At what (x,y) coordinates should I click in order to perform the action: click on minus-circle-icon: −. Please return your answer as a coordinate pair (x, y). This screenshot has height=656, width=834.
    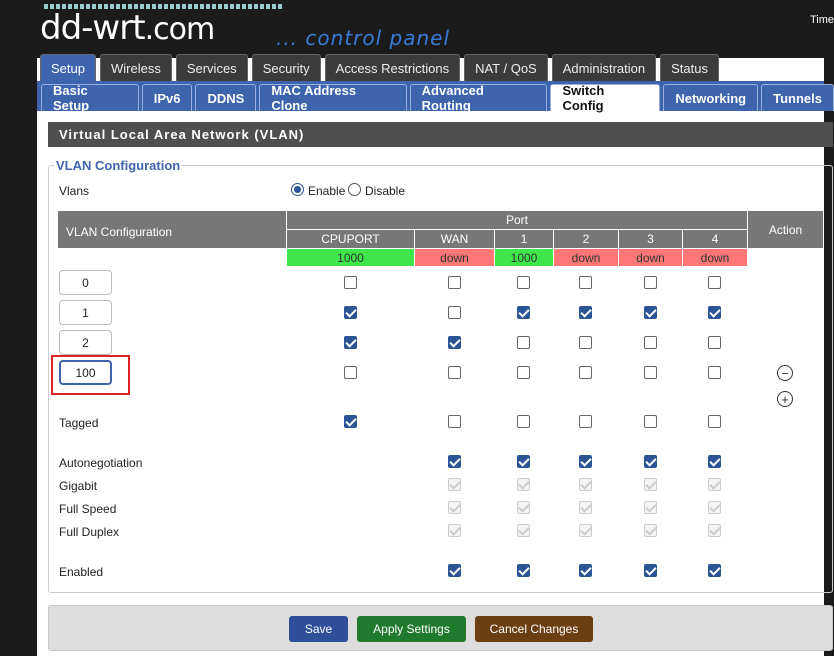
    Looking at the image, I should click on (785, 373).